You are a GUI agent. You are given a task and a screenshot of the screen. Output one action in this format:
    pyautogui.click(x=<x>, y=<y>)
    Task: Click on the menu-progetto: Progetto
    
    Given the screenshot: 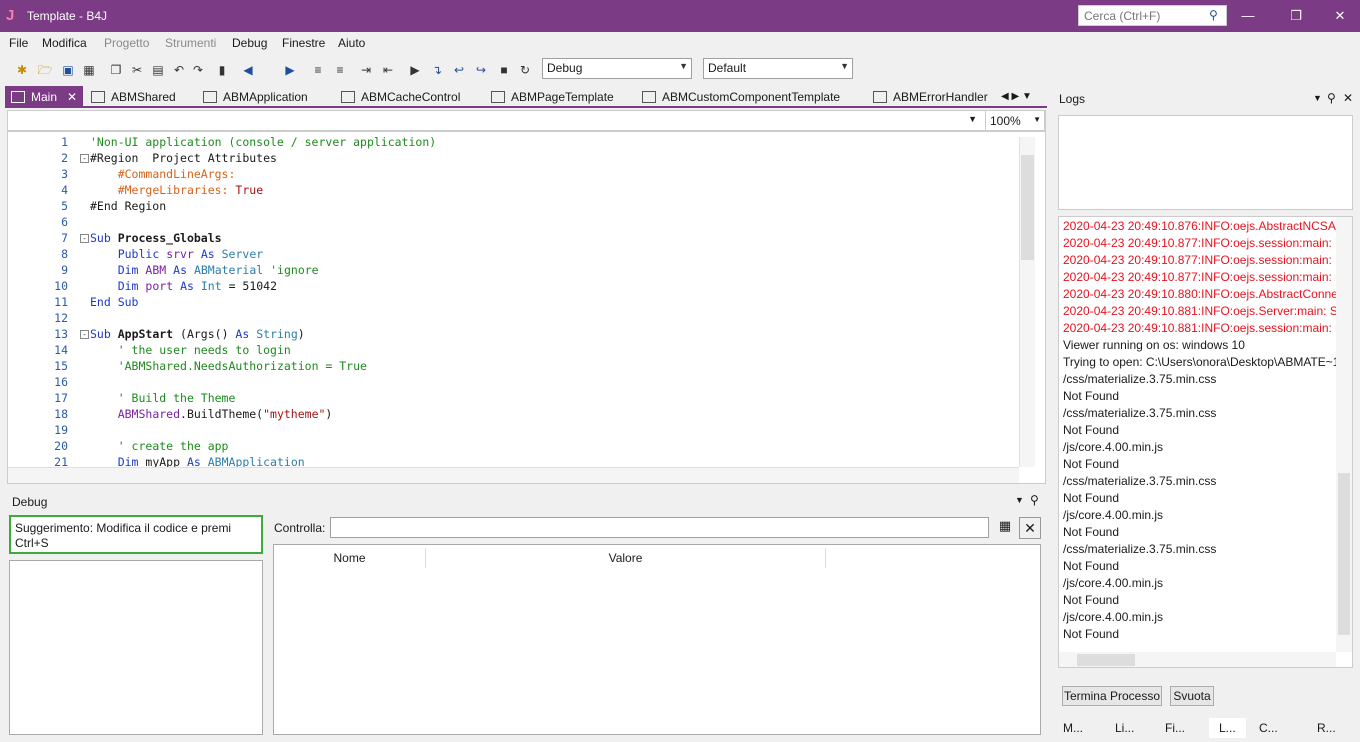 What is the action you would take?
    pyautogui.click(x=126, y=43)
    